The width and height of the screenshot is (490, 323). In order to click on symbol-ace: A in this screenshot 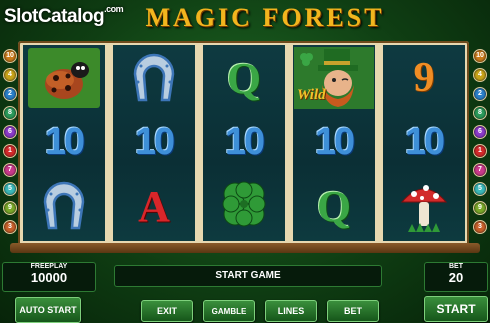, I will do `click(154, 206)`.